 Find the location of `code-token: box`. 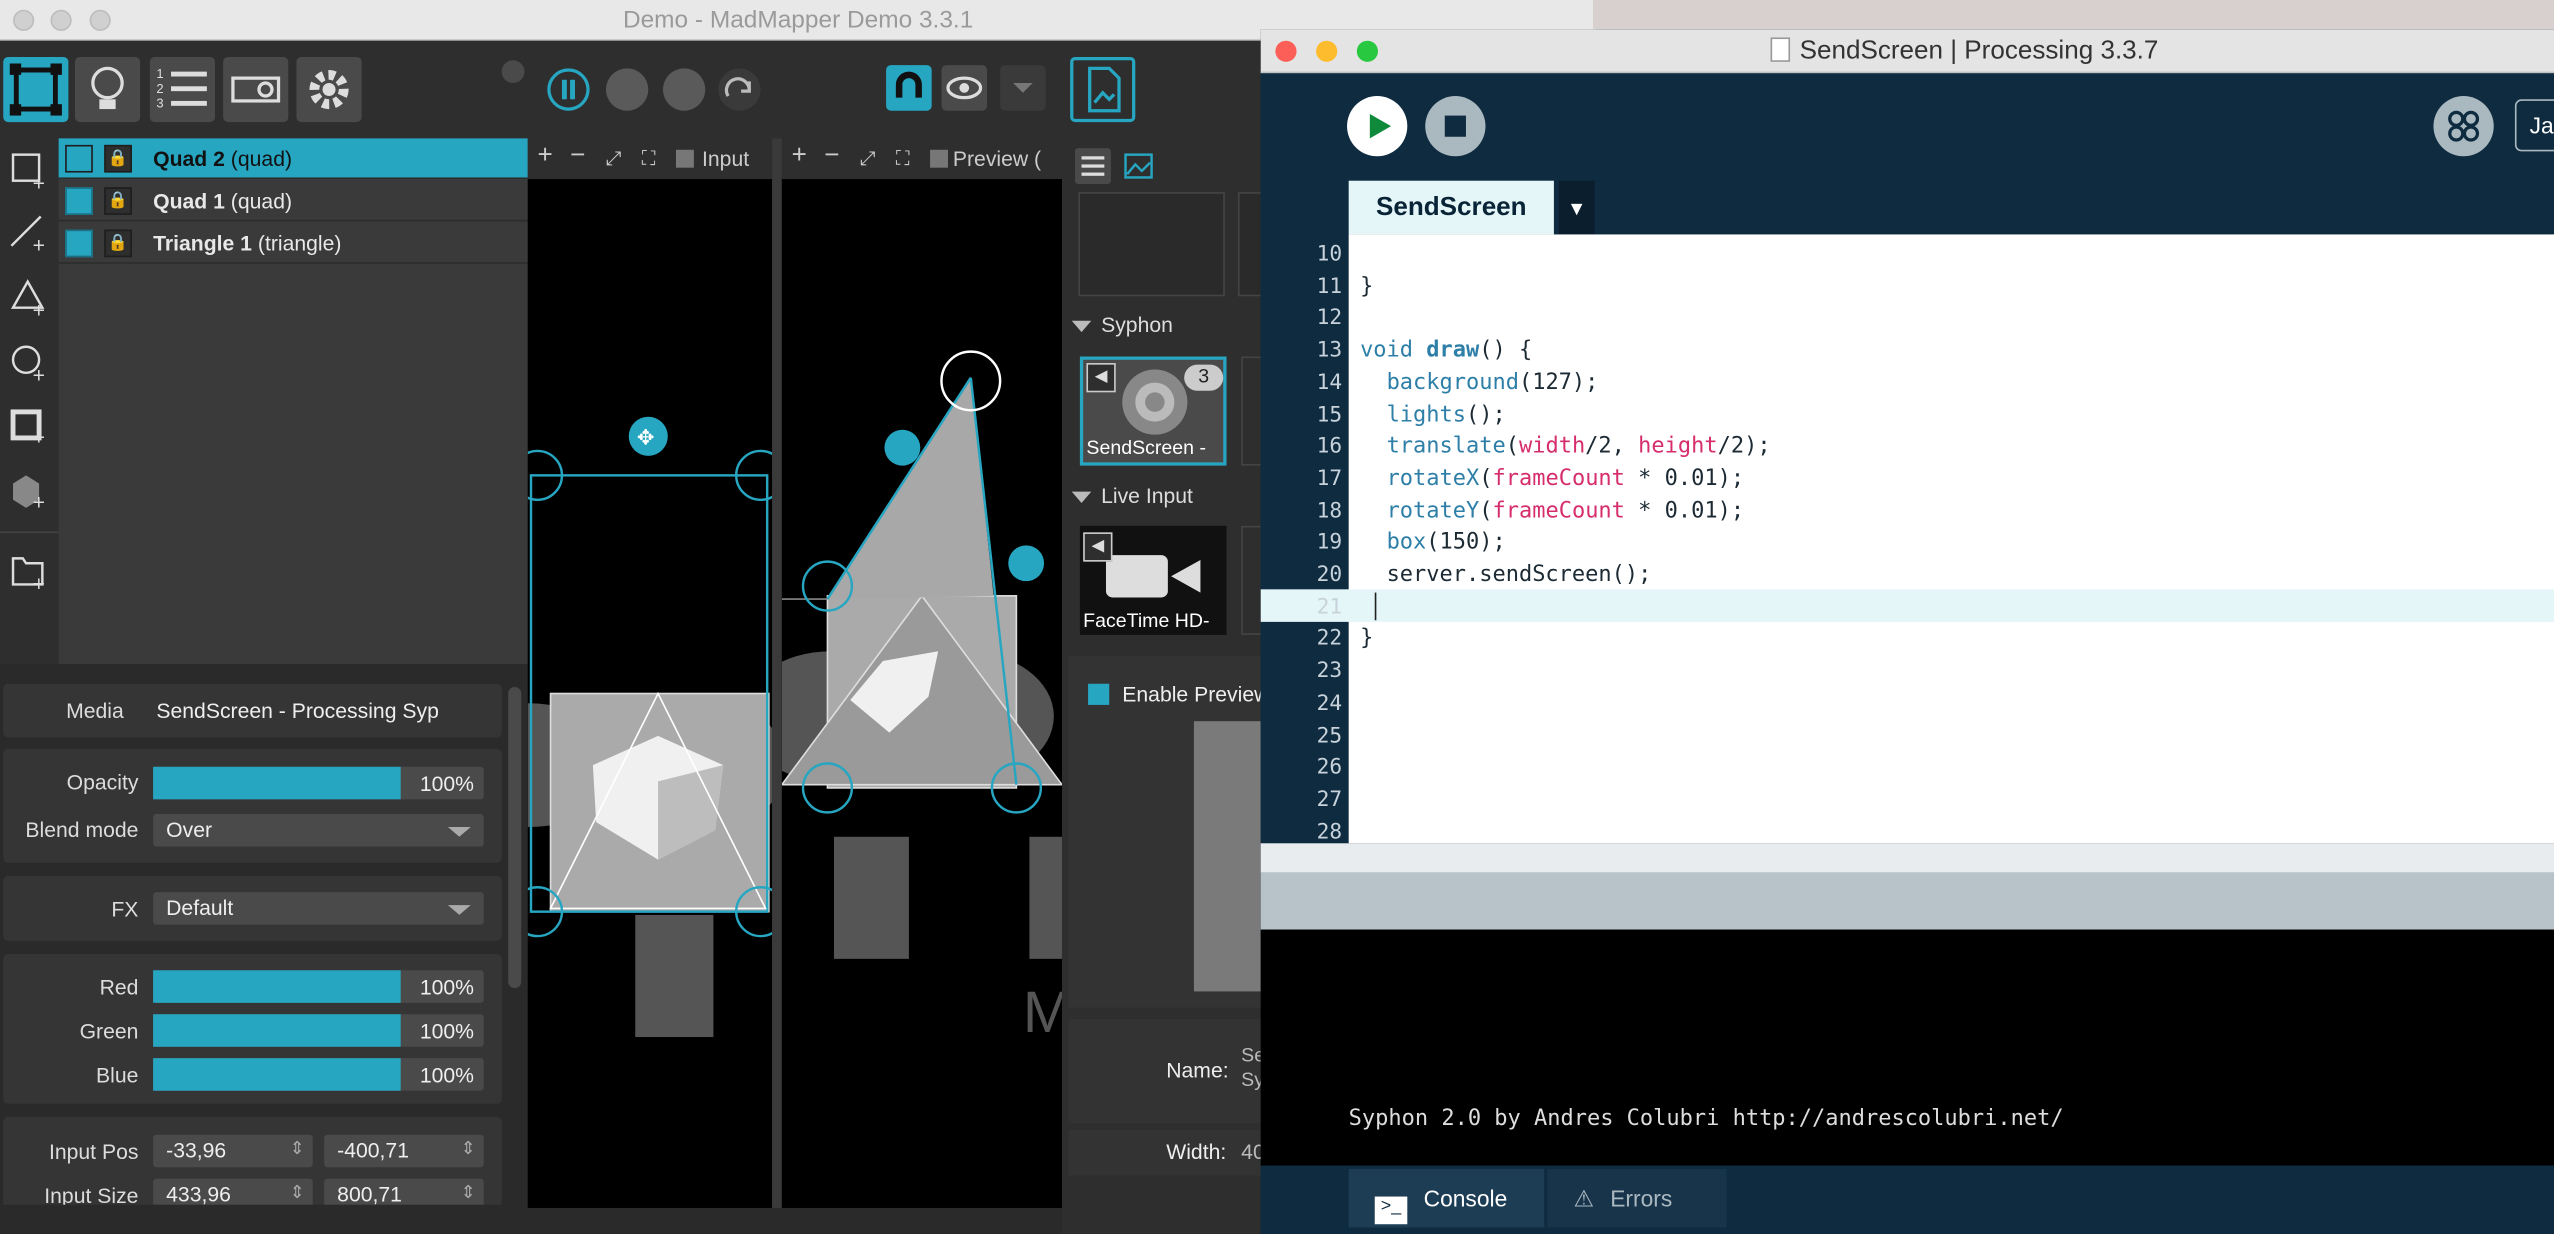

code-token: box is located at coordinates (1406, 542).